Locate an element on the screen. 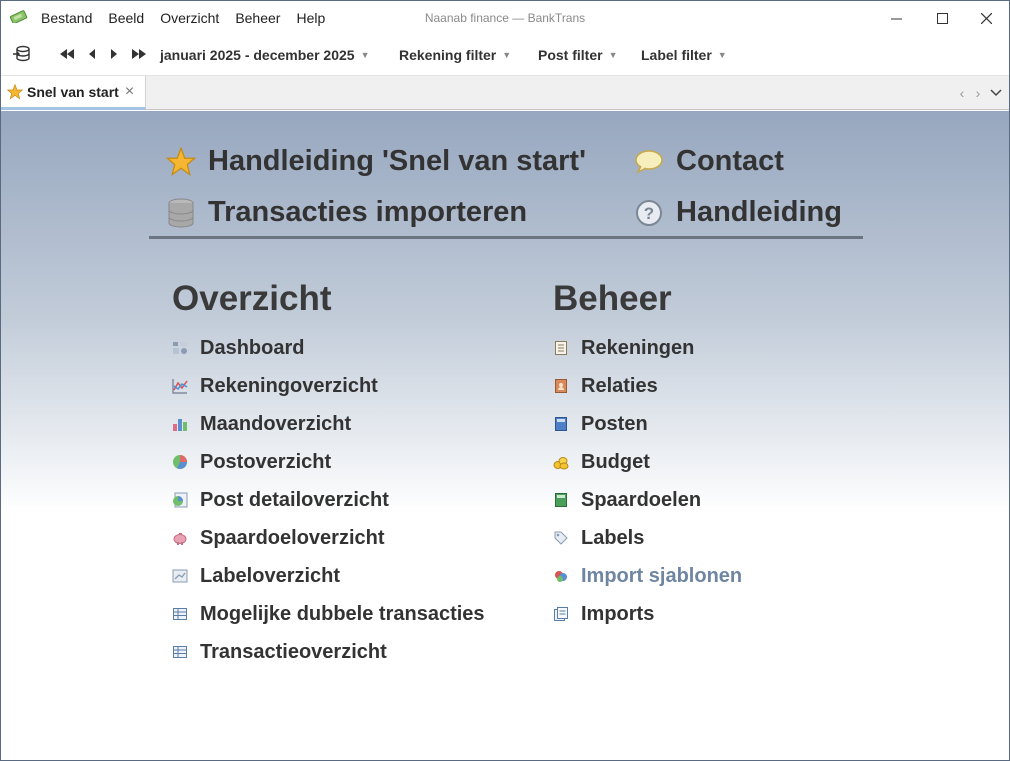 The image size is (1010, 761). pie-detail-icon is located at coordinates (180, 500).